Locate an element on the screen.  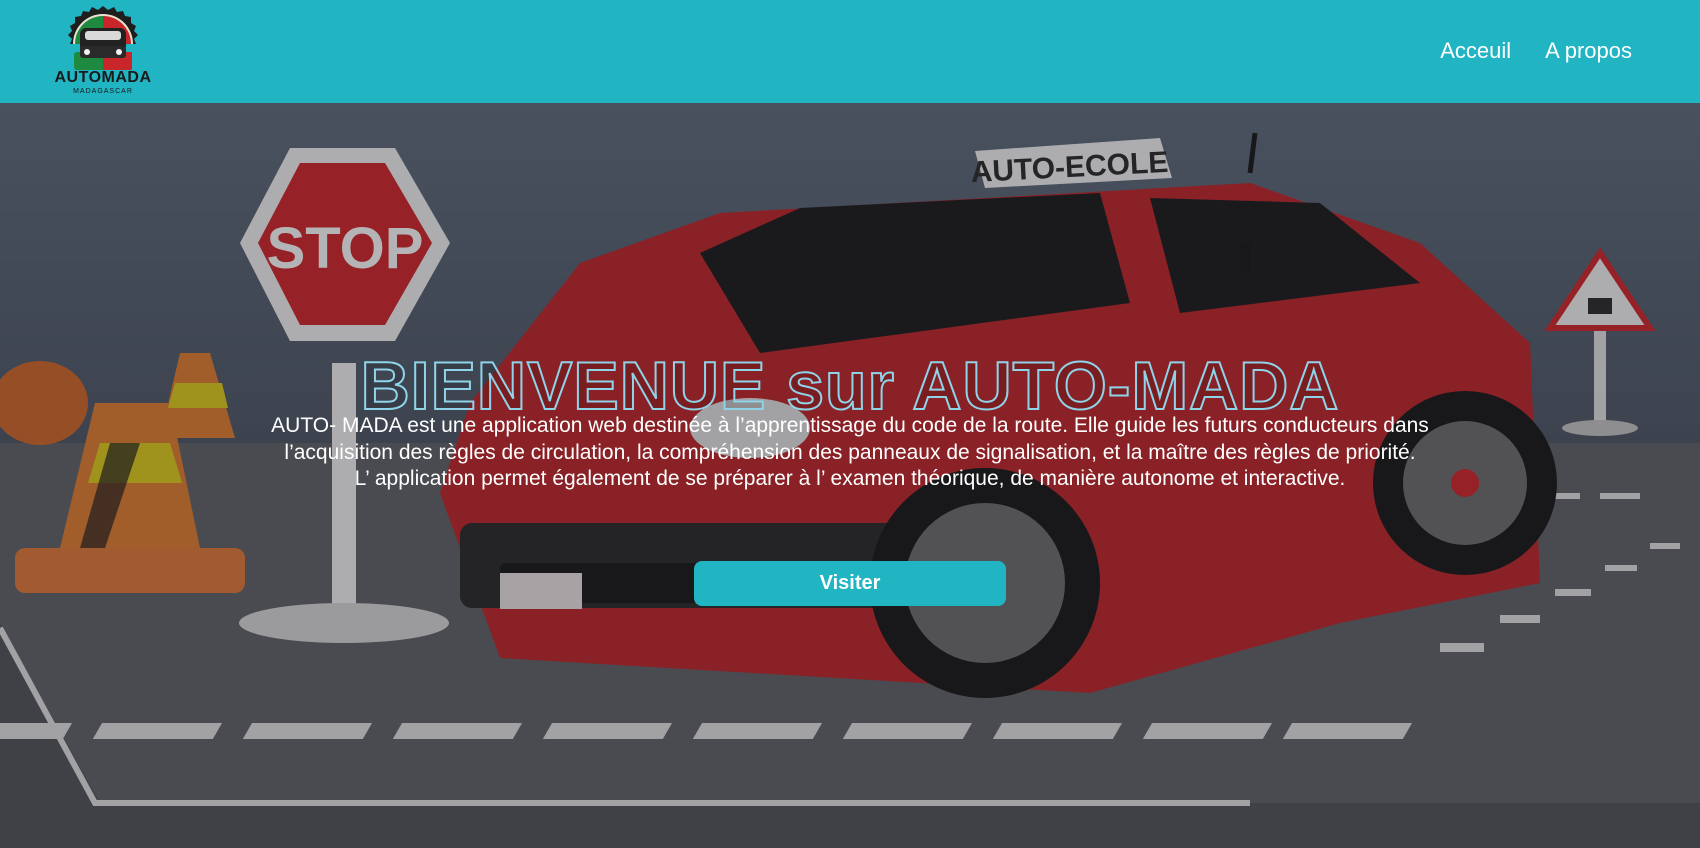
site-header: AUTOMADA MADAGASCAR Acceuil A propos is located at coordinates (850, 51).